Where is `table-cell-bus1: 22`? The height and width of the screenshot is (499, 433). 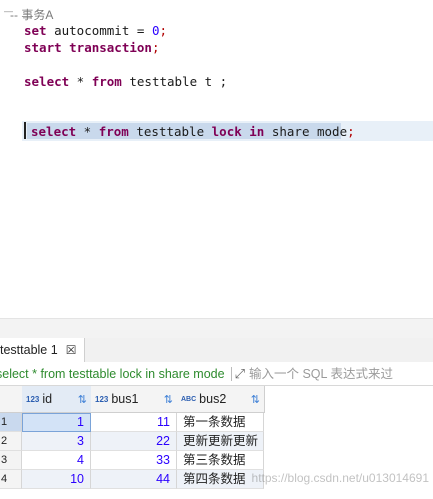 table-cell-bus1: 22 is located at coordinates (134, 441).